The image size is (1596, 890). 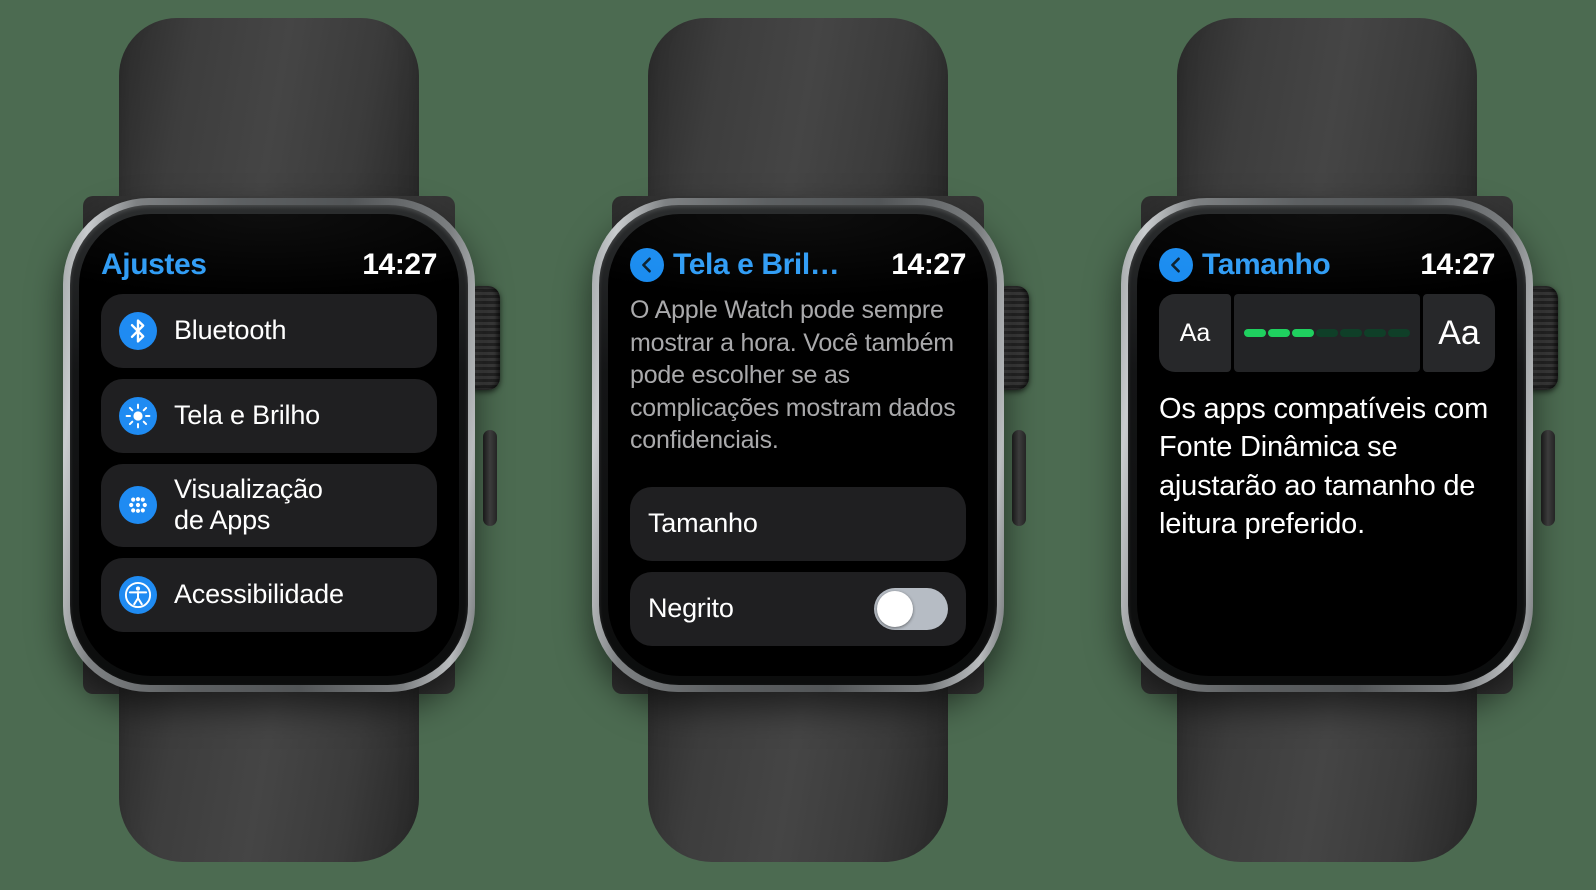 I want to click on text-size-tick-group, so click(x=1327, y=333).